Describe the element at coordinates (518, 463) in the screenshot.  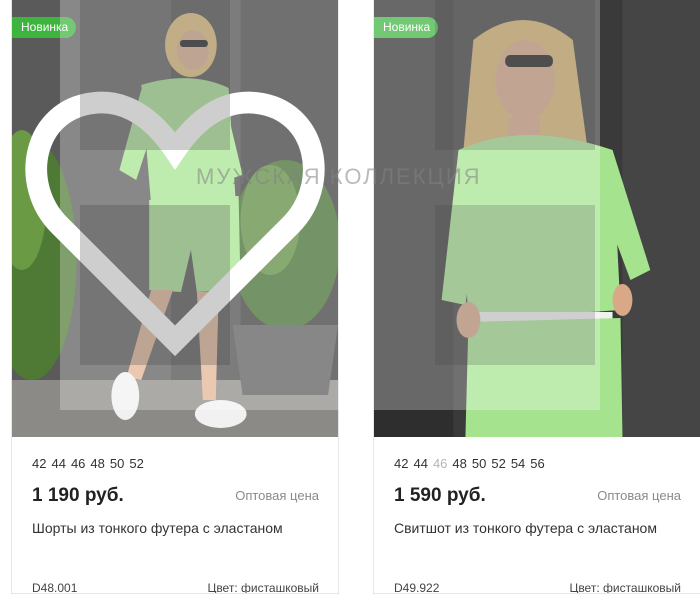
I see `size-option: 54` at that location.